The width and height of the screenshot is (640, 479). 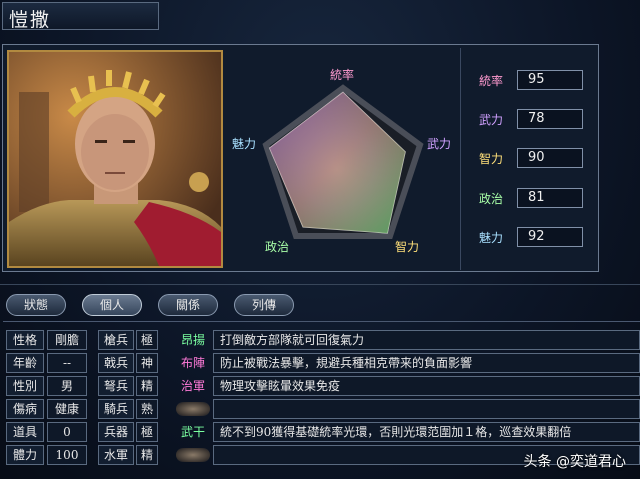 What do you see at coordinates (550, 80) in the screenshot?
I see `stat-value: 95` at bounding box center [550, 80].